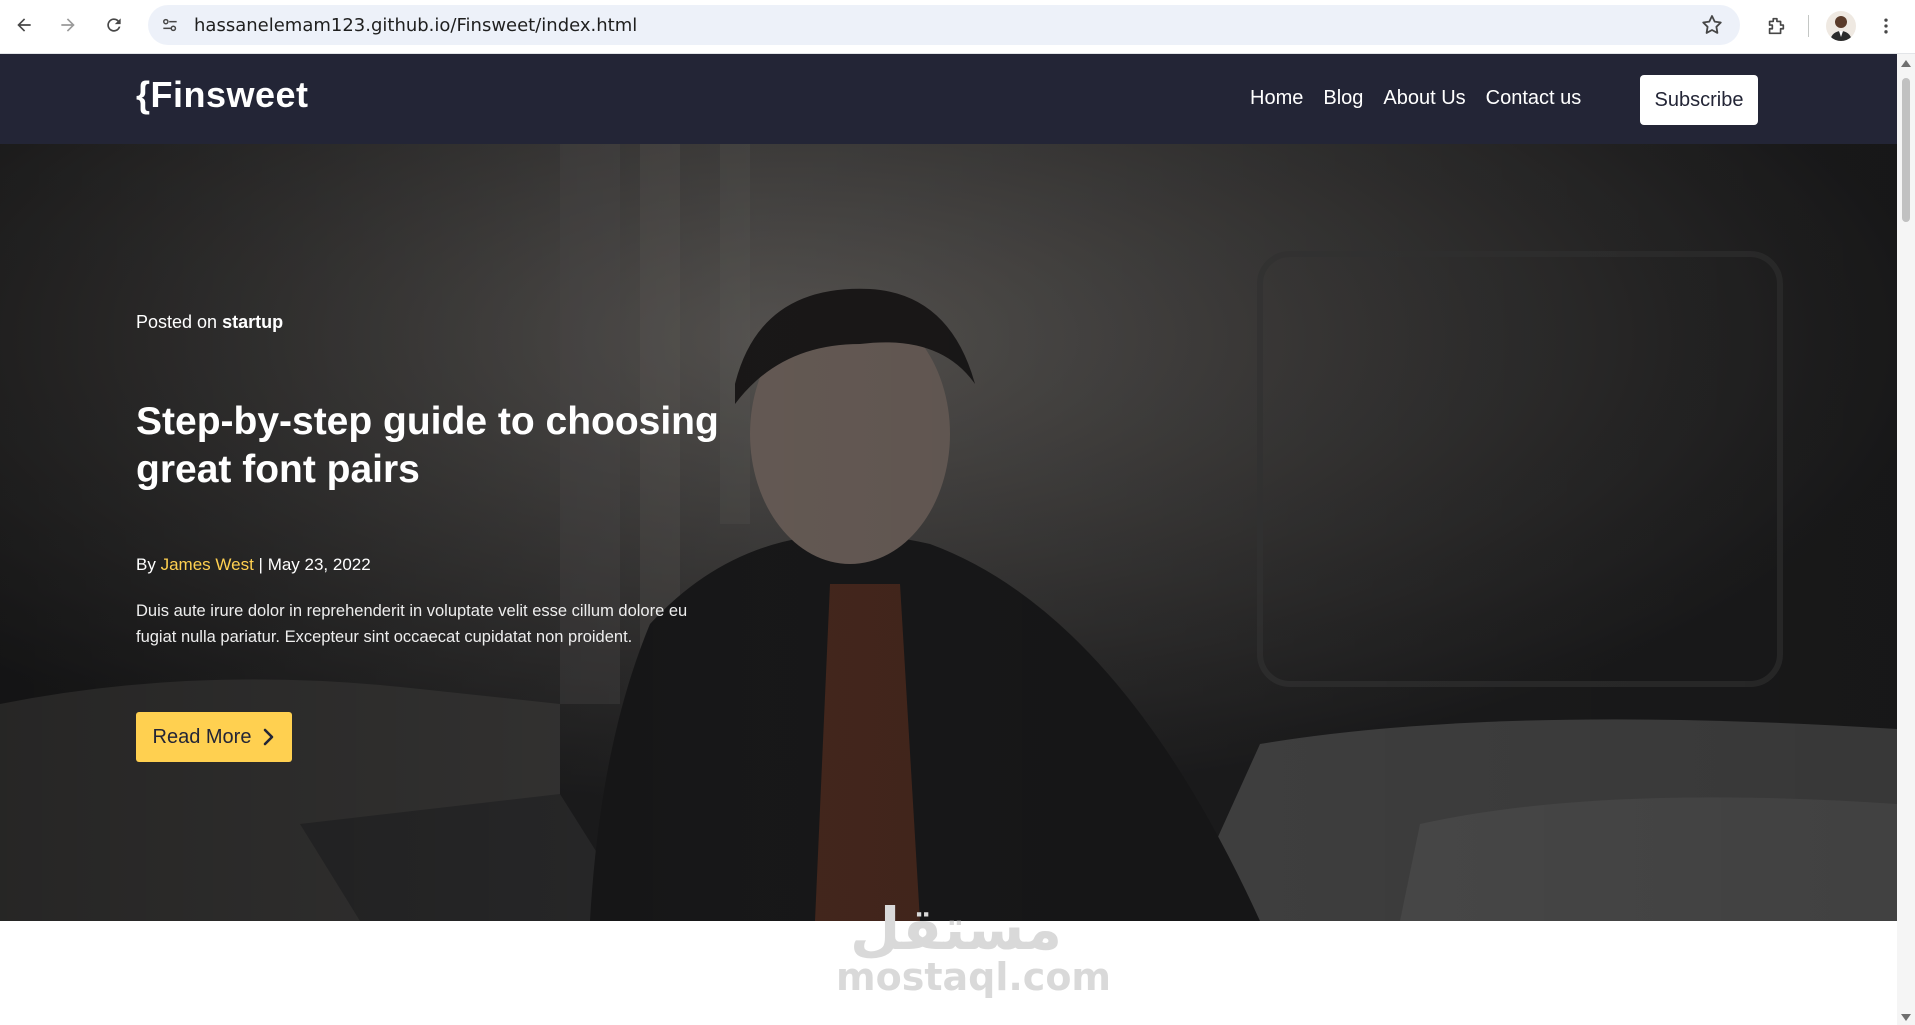 This screenshot has height=1025, width=1915. Describe the element at coordinates (319, 564) in the screenshot. I see `post-date: May 23, 2022` at that location.